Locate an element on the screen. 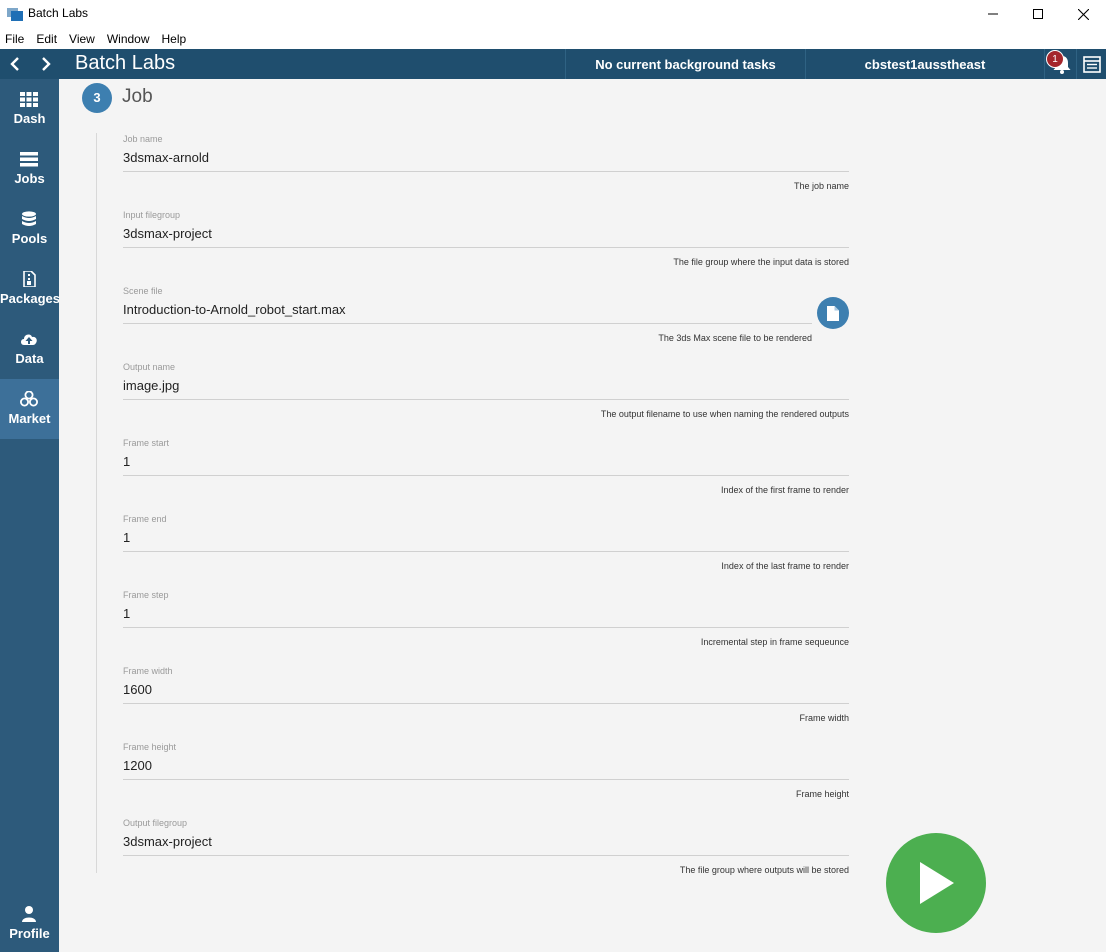 Image resolution: width=1106 pixels, height=952 pixels. field-value: 3dsmax-arnold is located at coordinates (166, 157).